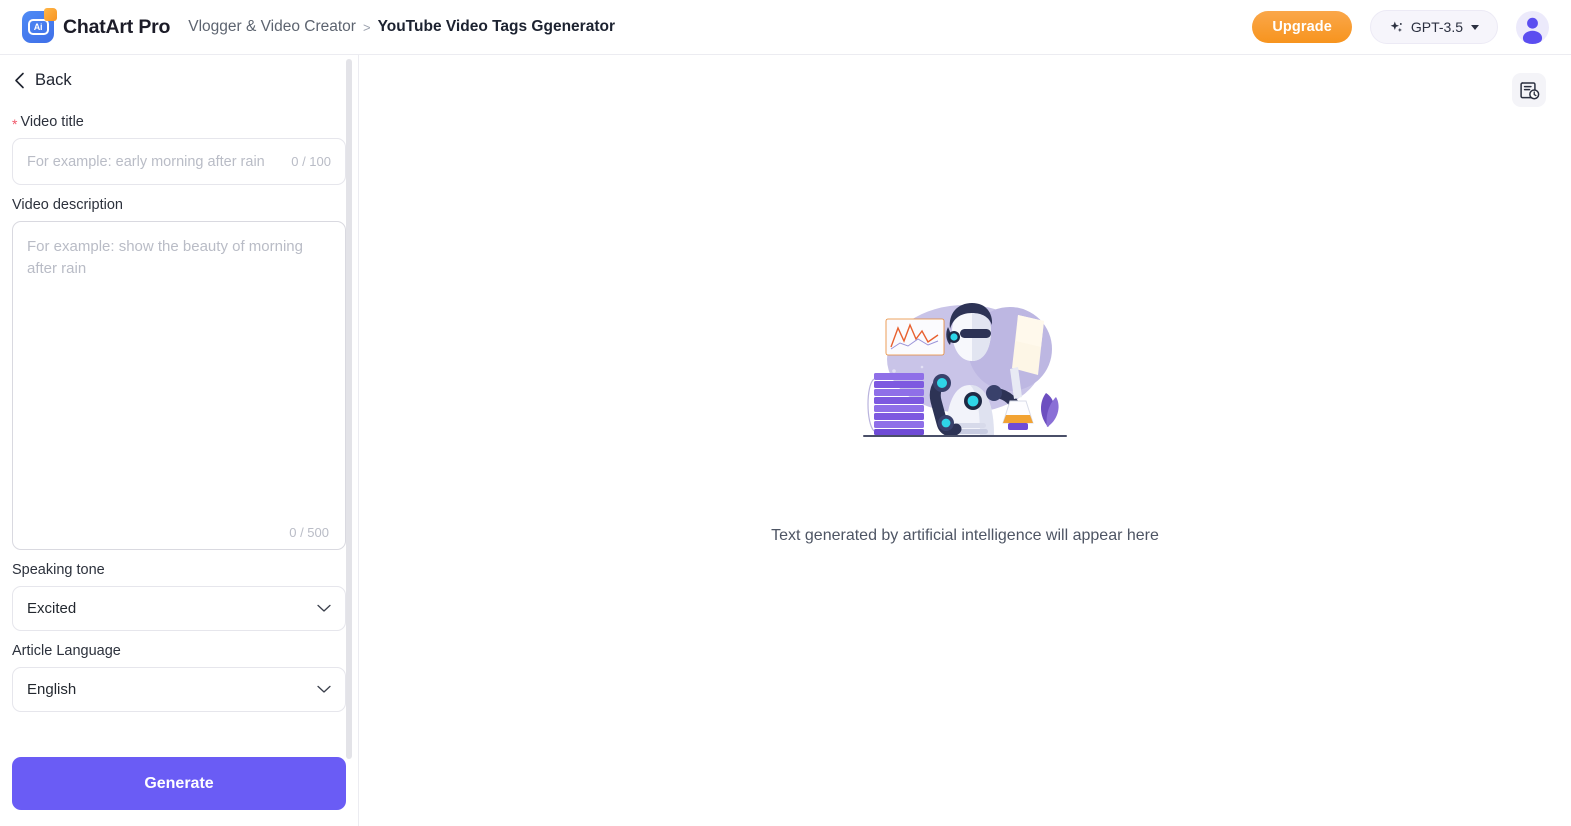  What do you see at coordinates (50, 14) in the screenshot?
I see `logo-badge-icon` at bounding box center [50, 14].